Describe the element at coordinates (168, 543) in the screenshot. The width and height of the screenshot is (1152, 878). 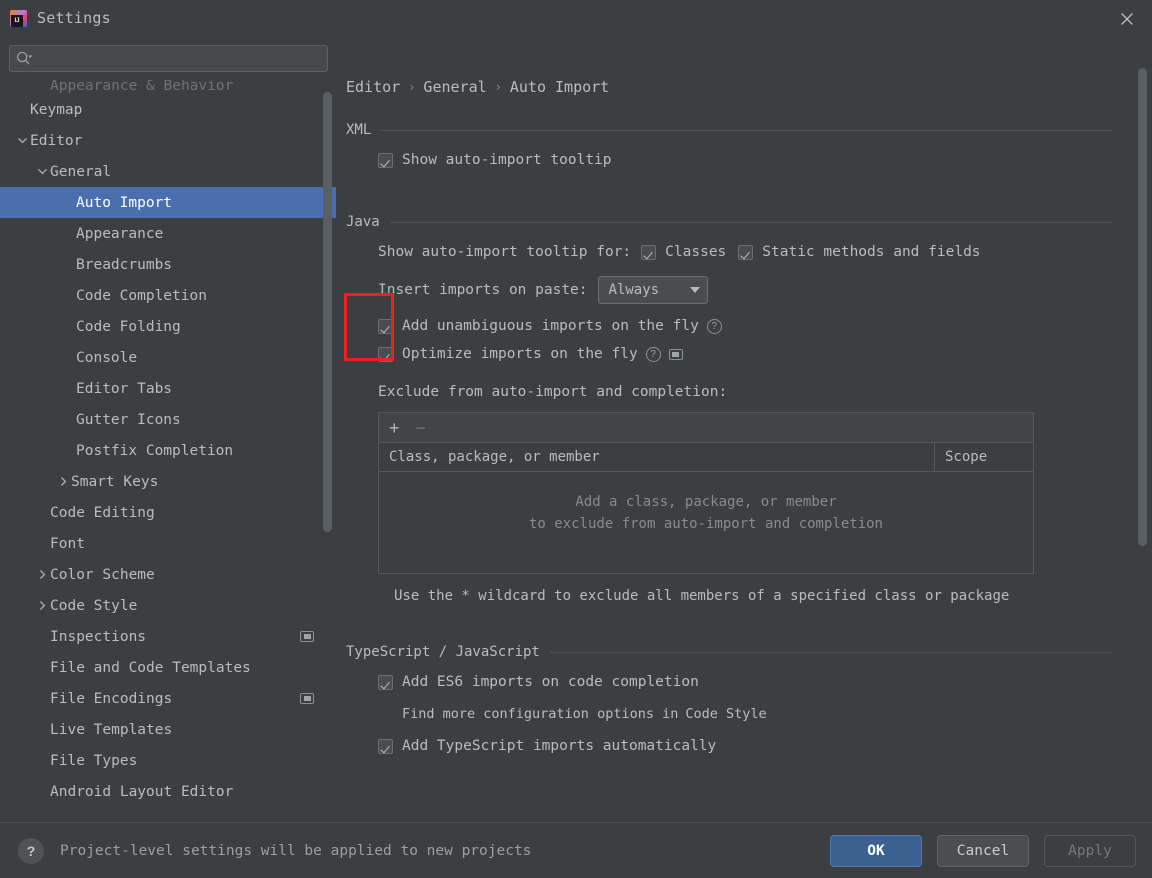
I see `sidebar-item-font: Font` at that location.